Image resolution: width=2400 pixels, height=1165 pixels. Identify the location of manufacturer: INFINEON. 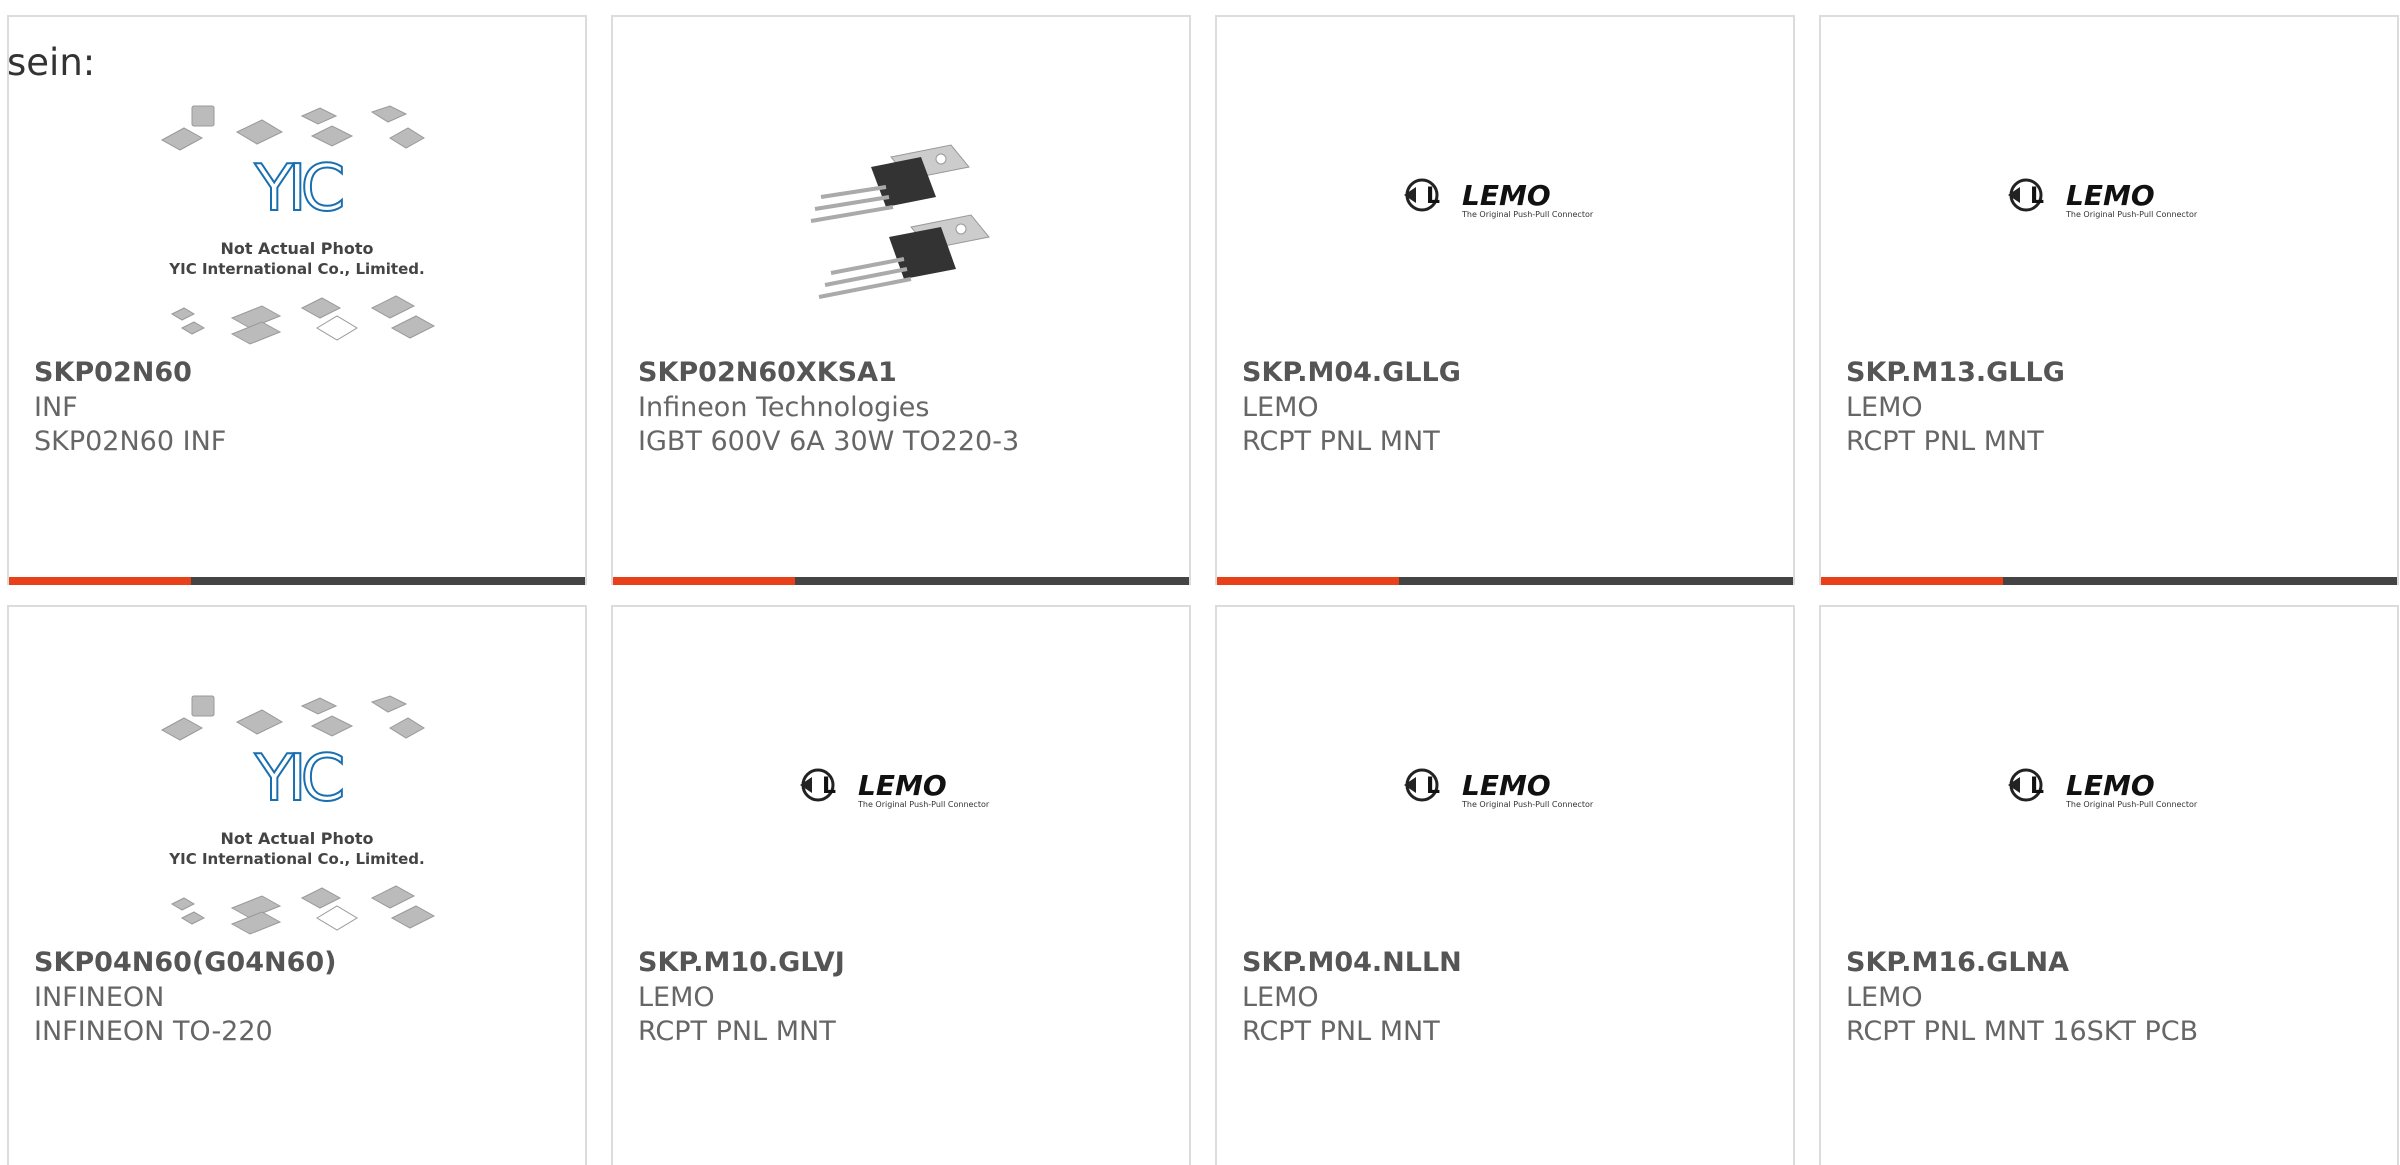
(99, 997).